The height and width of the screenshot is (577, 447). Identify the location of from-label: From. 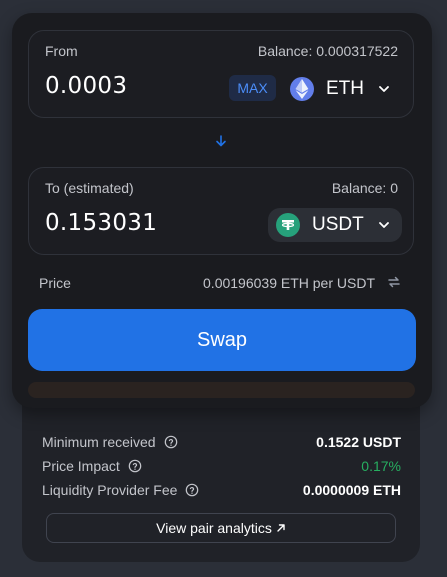
(61, 51).